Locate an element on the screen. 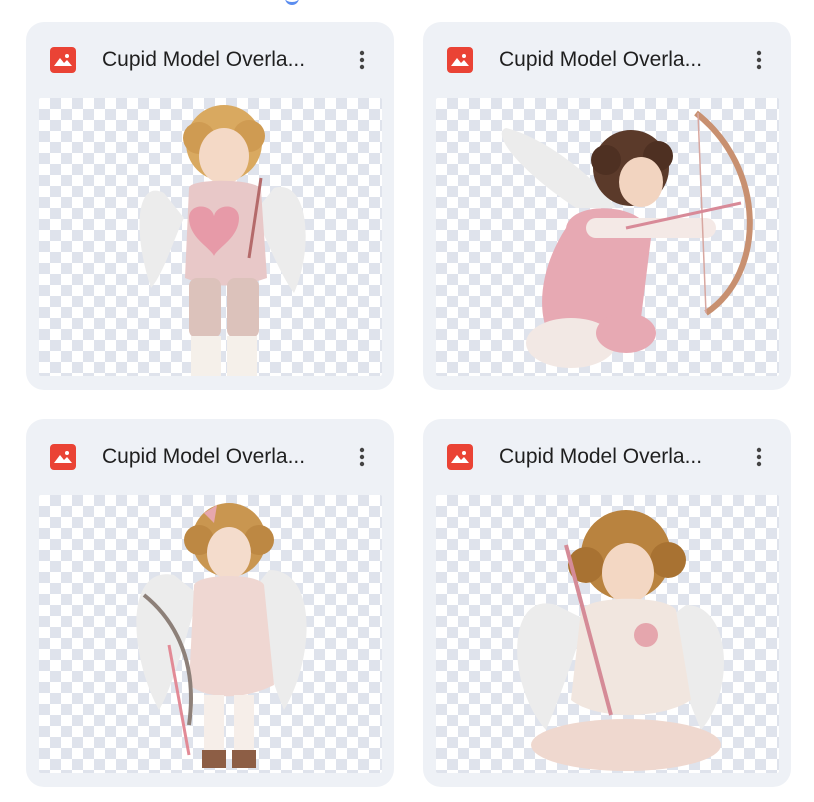 The width and height of the screenshot is (814, 802). cupid-figure-standing is located at coordinates (222, 240).